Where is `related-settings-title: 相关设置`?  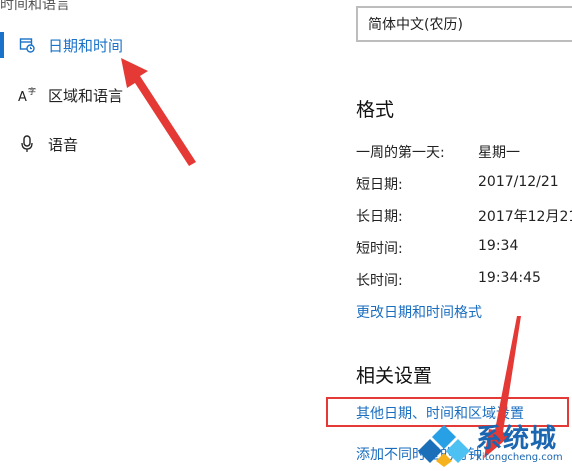 related-settings-title: 相关设置 is located at coordinates (394, 376).